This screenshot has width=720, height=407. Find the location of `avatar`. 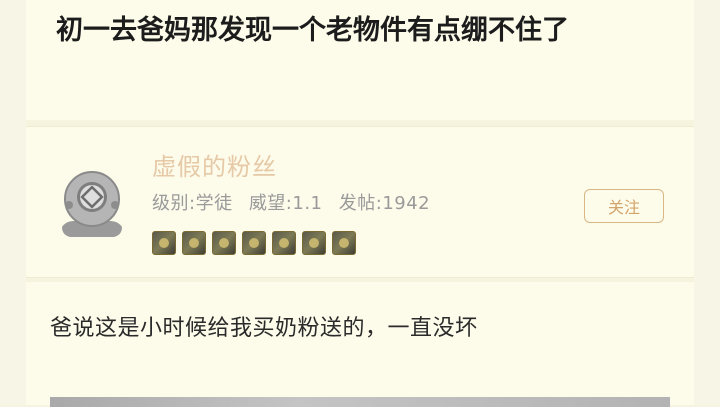

avatar is located at coordinates (92, 205).